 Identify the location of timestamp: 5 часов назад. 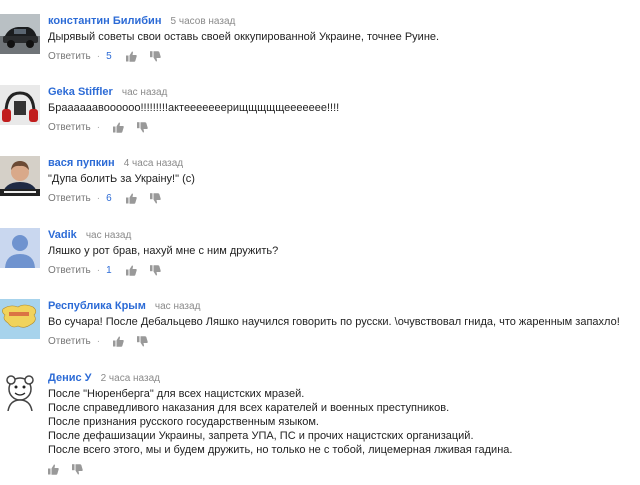
(203, 21).